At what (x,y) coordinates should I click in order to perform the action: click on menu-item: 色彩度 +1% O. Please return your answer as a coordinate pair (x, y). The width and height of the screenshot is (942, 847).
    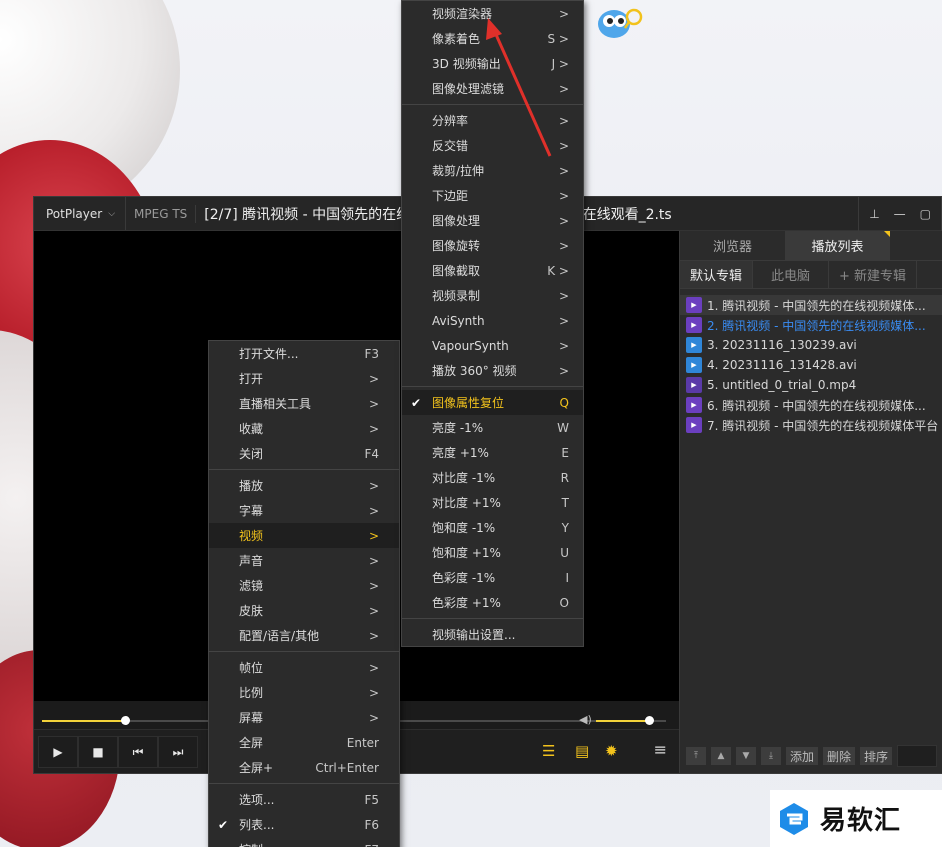
    Looking at the image, I should click on (492, 602).